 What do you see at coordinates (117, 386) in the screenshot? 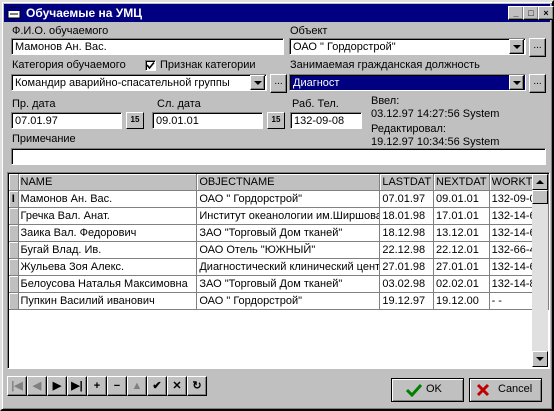
I see `nav-delete-button: −` at bounding box center [117, 386].